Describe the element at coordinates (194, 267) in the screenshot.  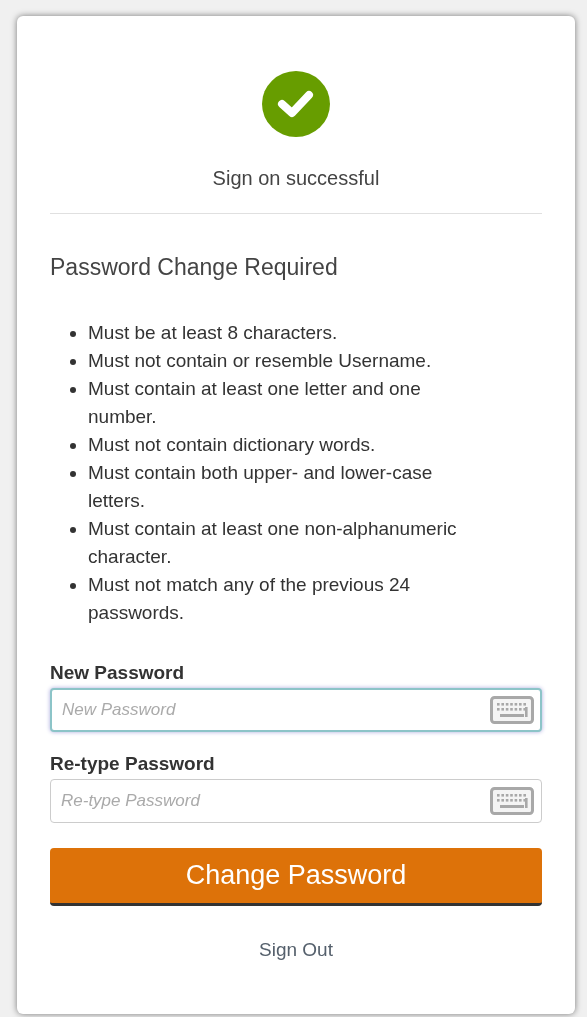
I see `section-heading: Password Change Required` at that location.